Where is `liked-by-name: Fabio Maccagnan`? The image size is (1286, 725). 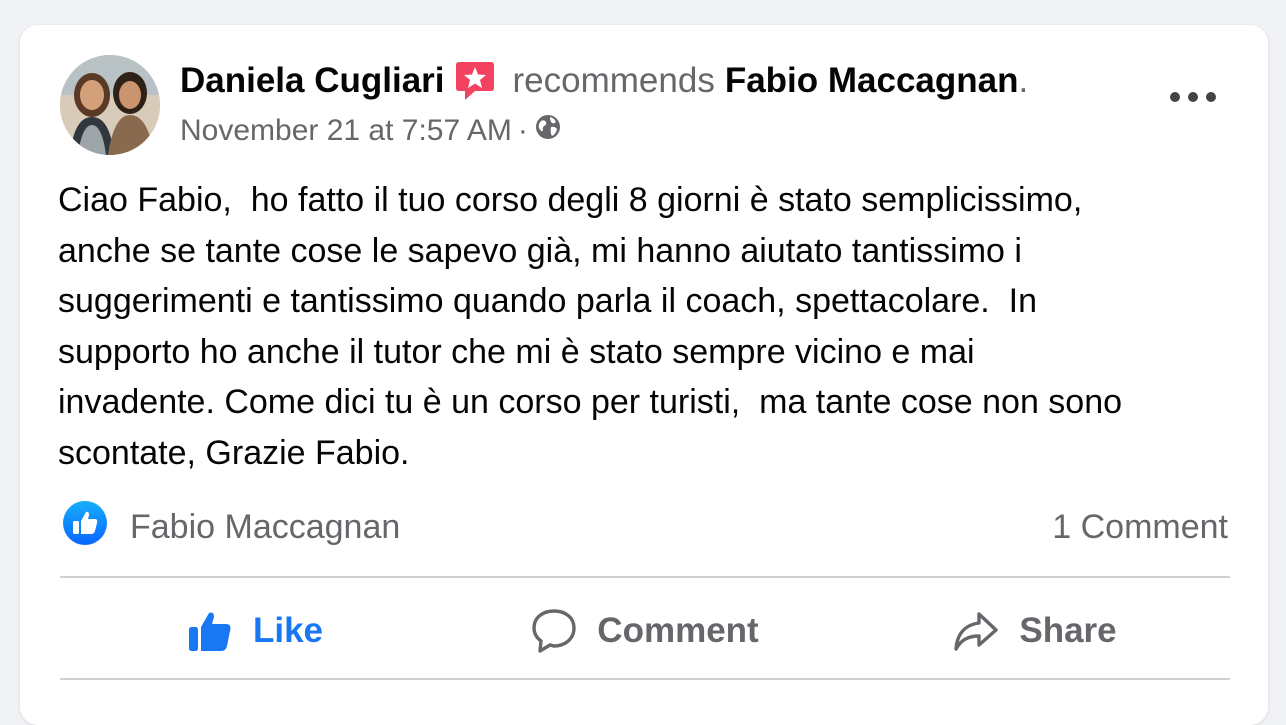
liked-by-name: Fabio Maccagnan is located at coordinates (265, 526).